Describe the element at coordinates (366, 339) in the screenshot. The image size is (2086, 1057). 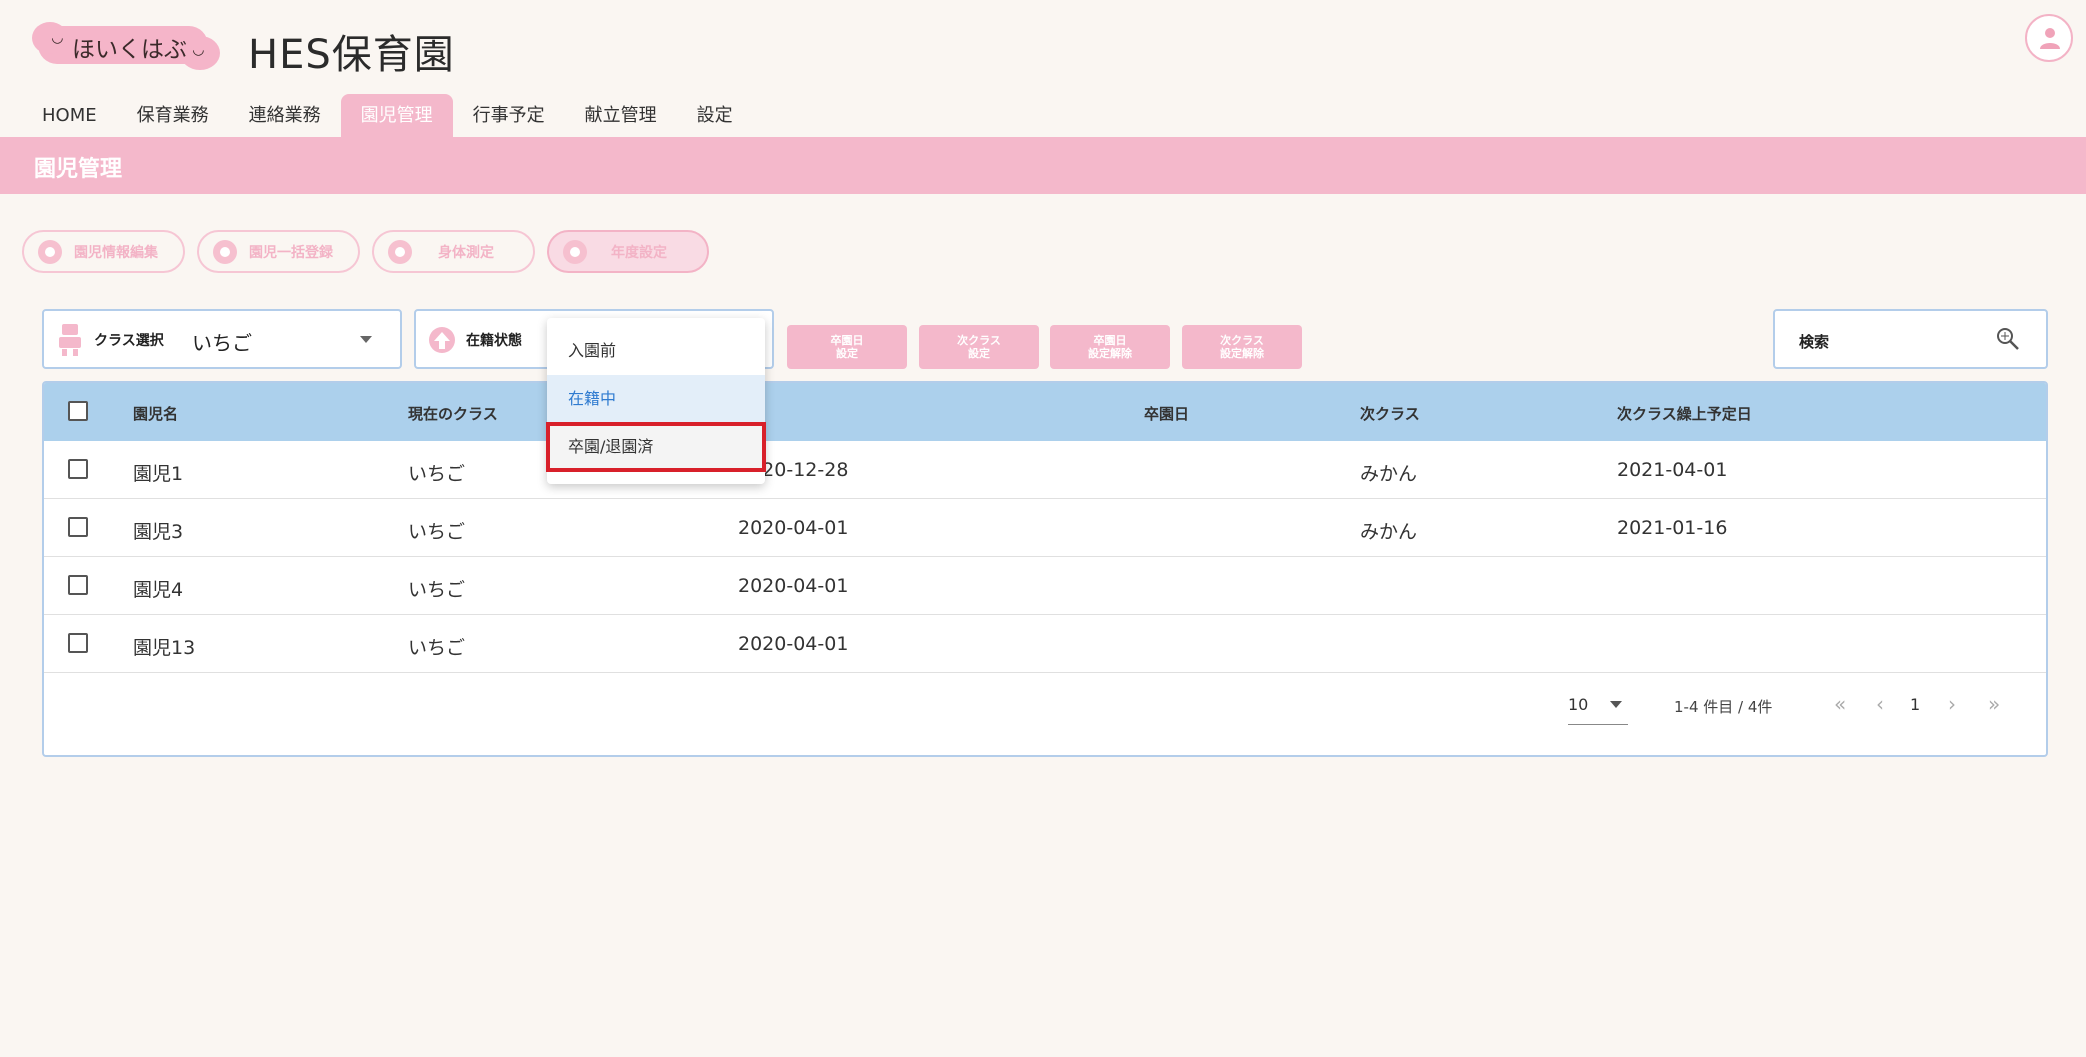
I see `chevron-down-icon` at that location.